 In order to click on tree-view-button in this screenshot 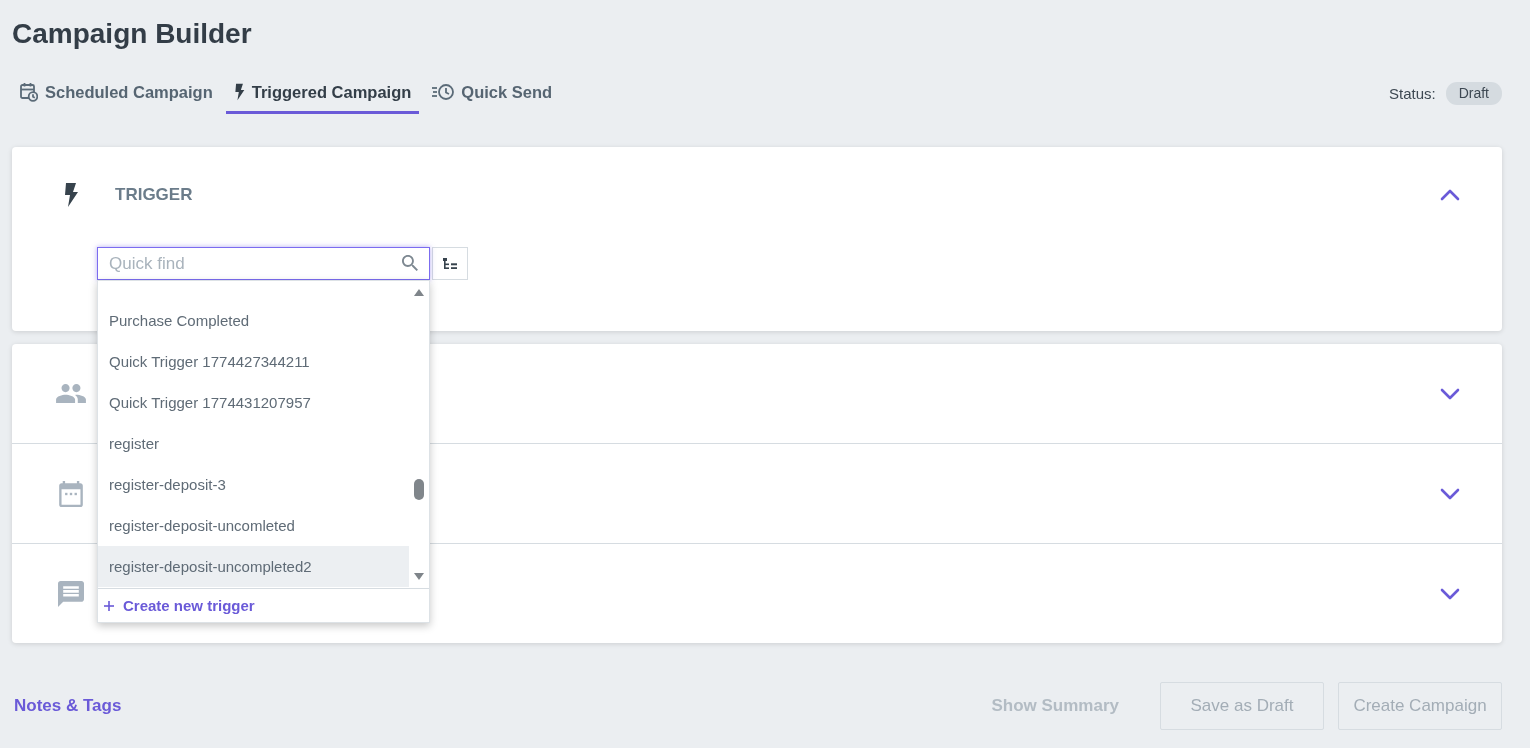, I will do `click(450, 263)`.